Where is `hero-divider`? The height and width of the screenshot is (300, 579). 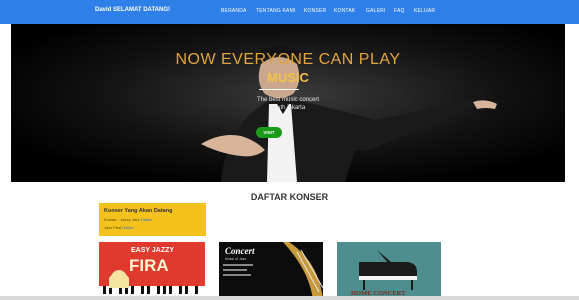 hero-divider is located at coordinates (279, 89).